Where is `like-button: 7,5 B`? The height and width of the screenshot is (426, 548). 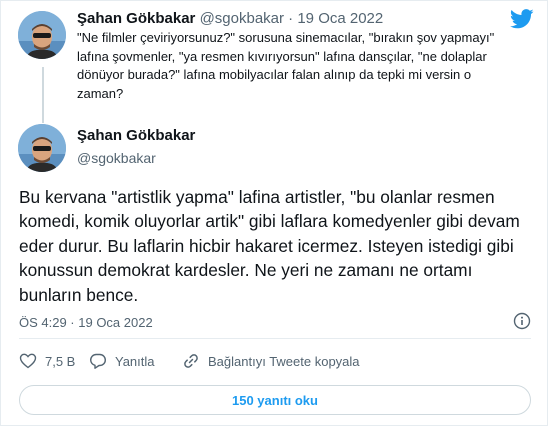 like-button: 7,5 B is located at coordinates (47, 361).